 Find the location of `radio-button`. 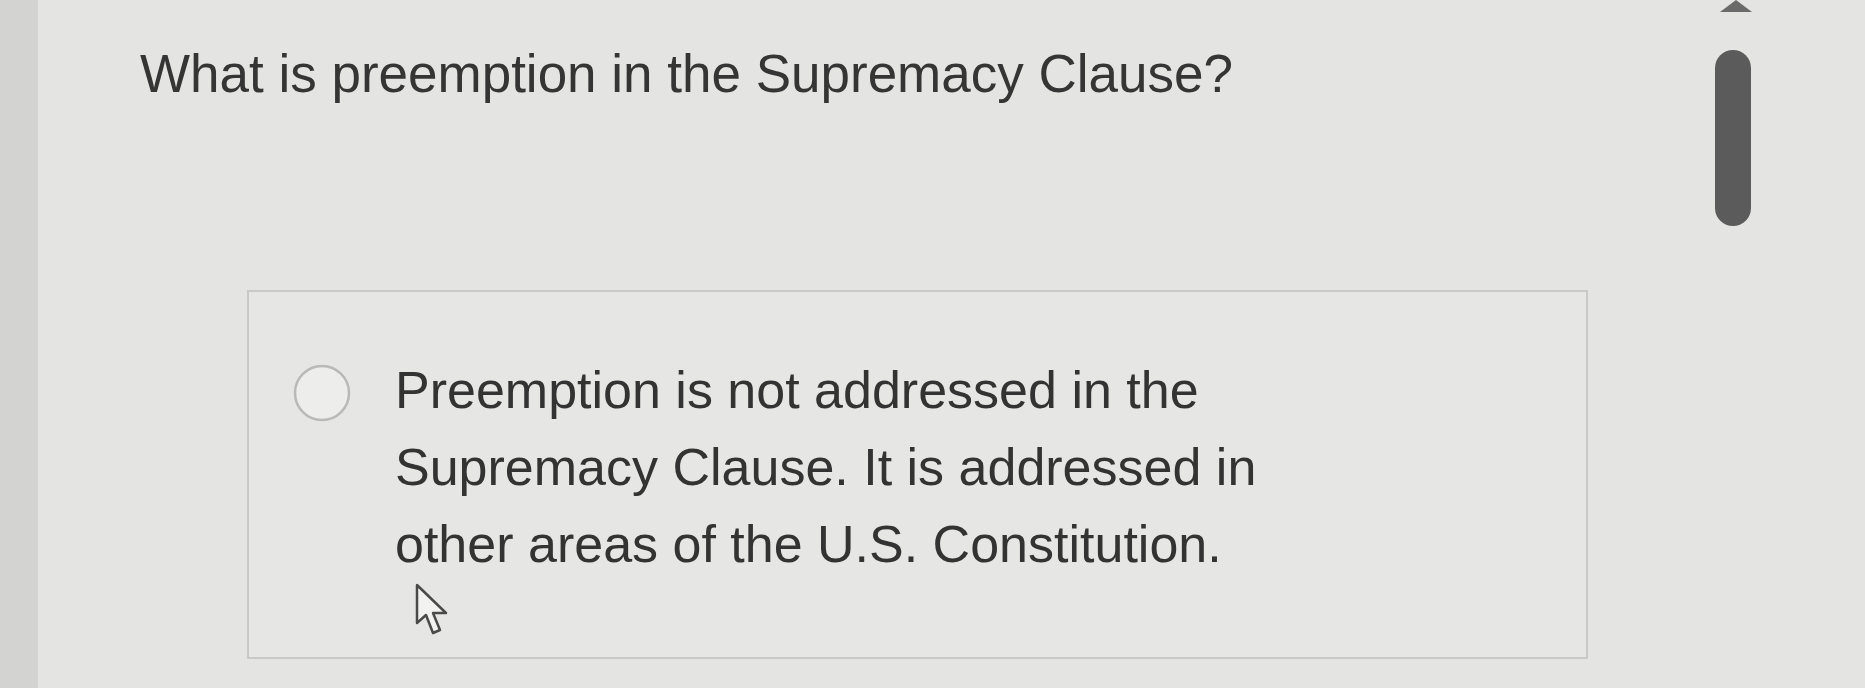

radio-button is located at coordinates (322, 393).